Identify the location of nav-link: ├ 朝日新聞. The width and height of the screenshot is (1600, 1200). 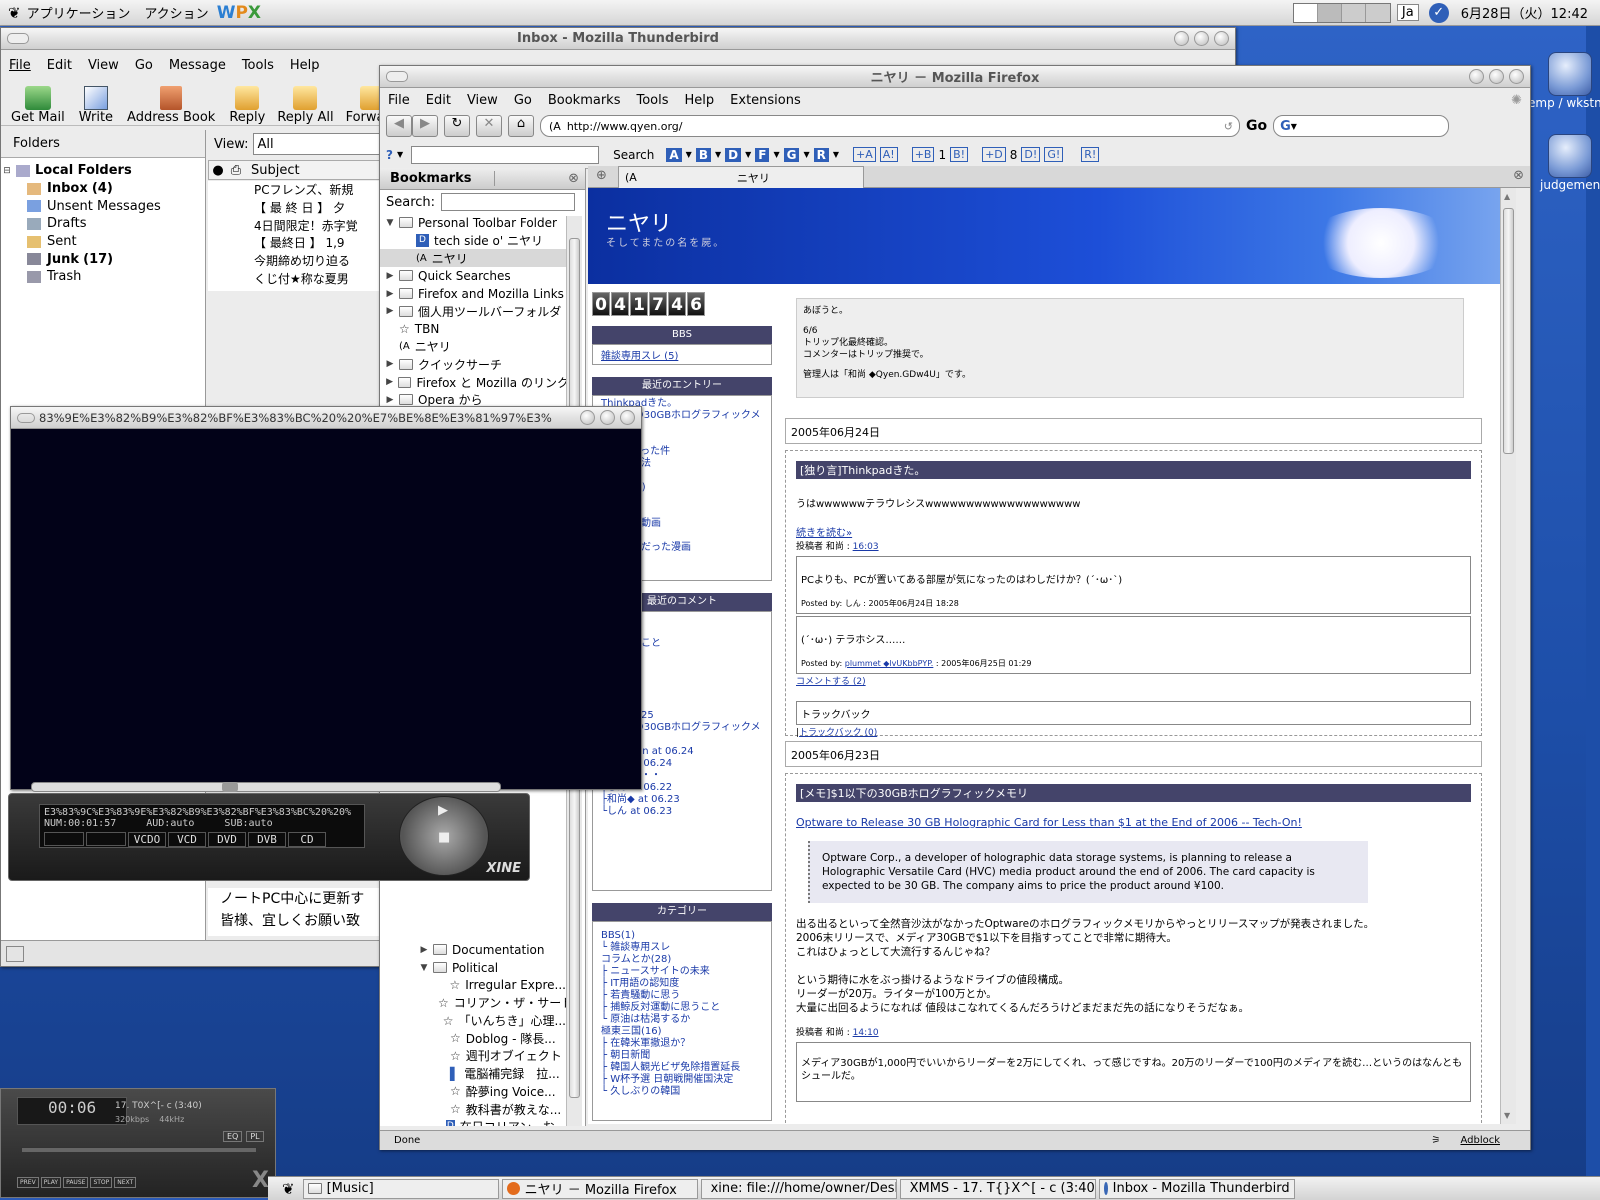
(682, 1056).